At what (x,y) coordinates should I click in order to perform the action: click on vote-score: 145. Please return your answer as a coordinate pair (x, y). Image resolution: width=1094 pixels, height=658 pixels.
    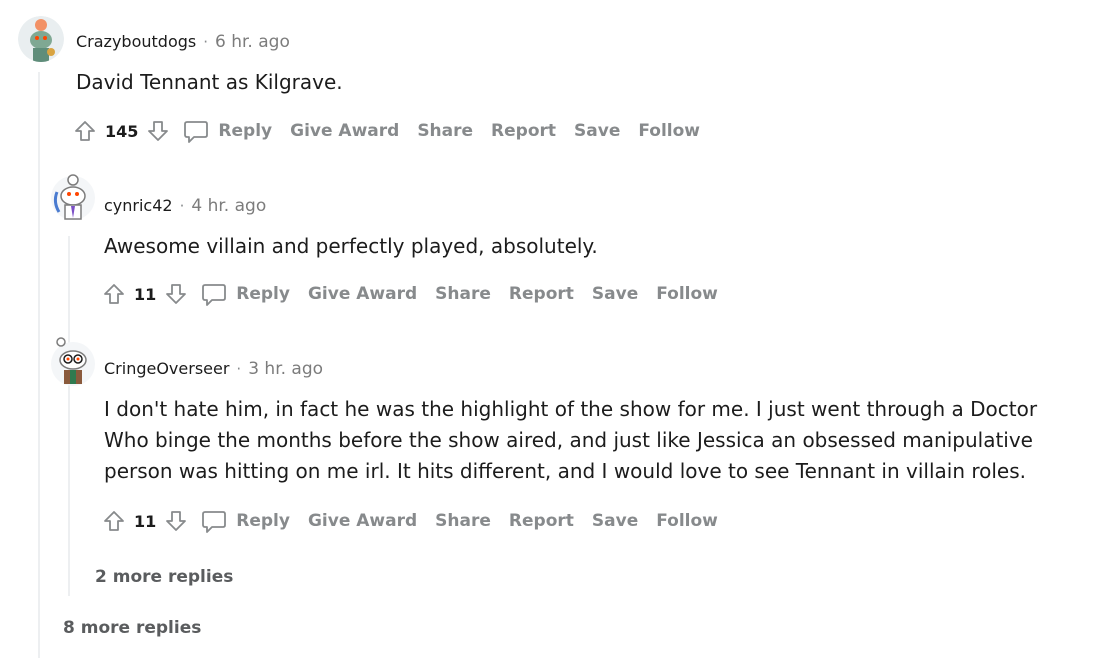
    Looking at the image, I should click on (122, 131).